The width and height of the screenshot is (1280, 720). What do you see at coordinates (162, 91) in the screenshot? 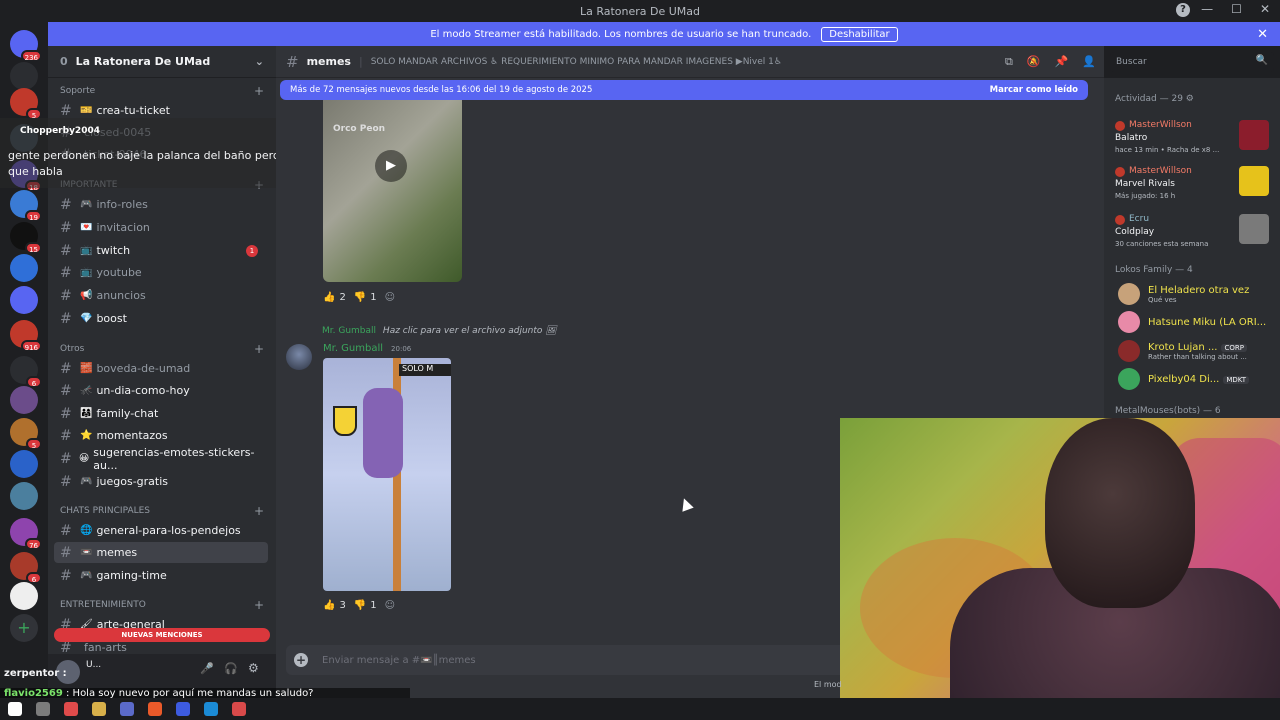
I see `category-header: Soporte +` at bounding box center [162, 91].